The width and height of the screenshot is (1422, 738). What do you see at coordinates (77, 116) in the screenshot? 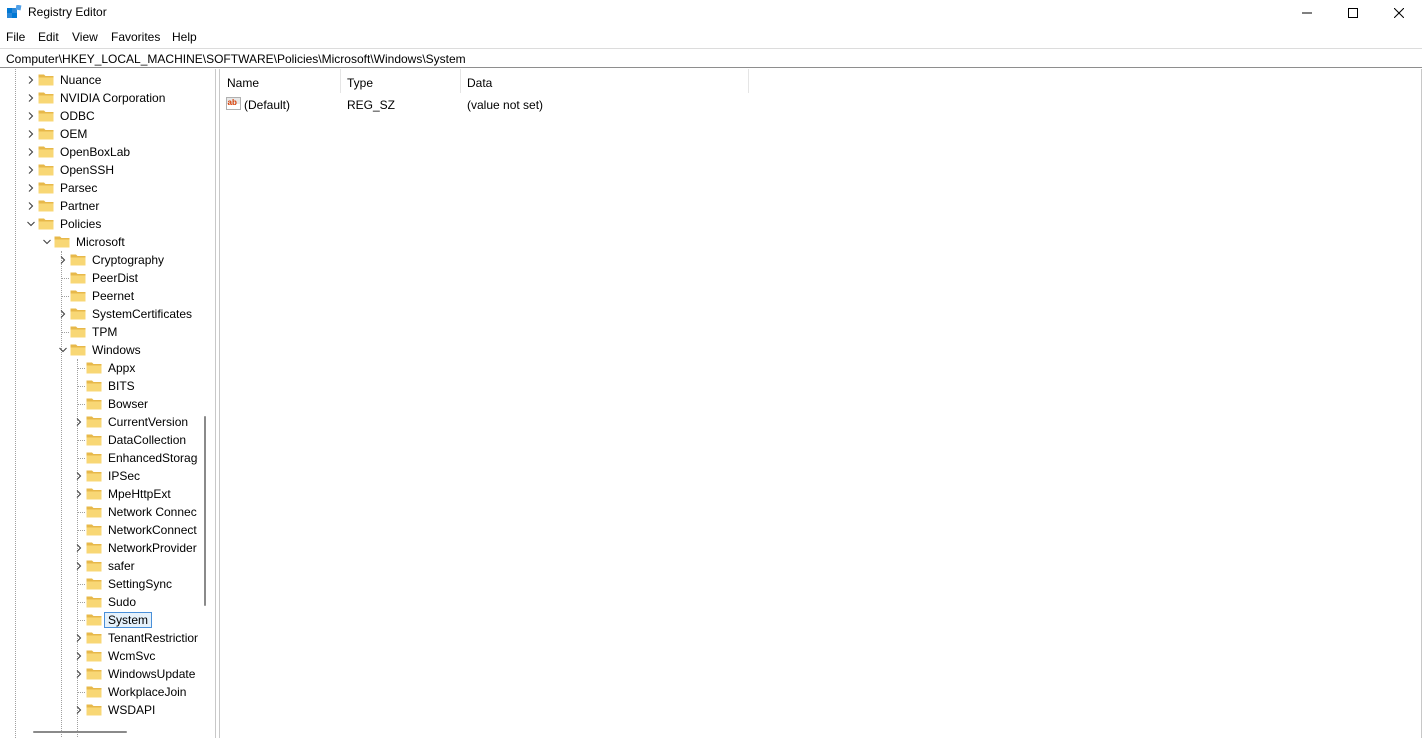
I see `tree-item-label: ODBC` at bounding box center [77, 116].